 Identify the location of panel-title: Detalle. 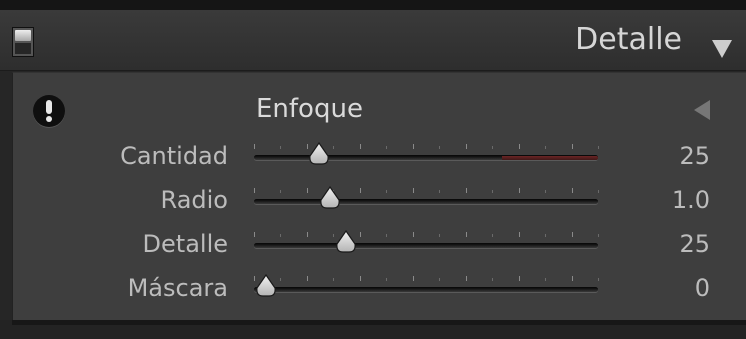
(628, 39).